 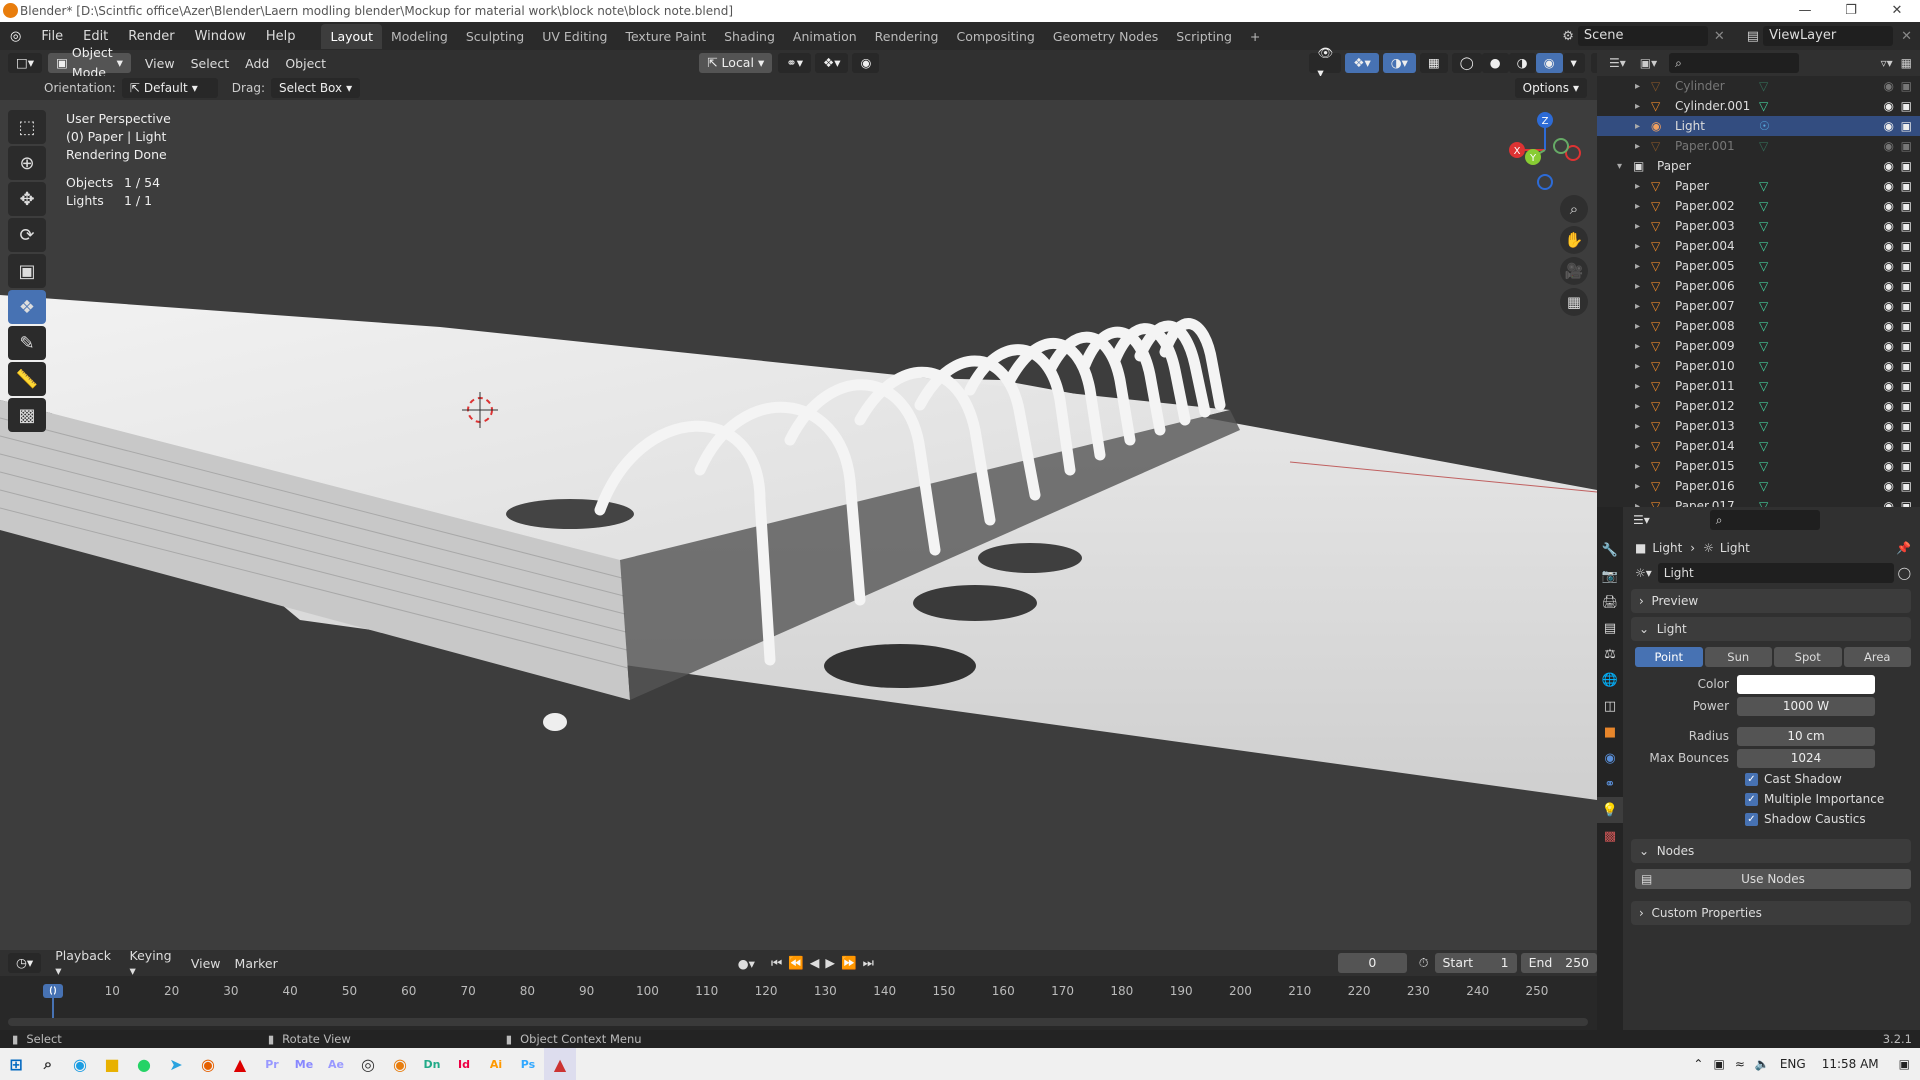 I want to click on timeline-scrollbar, so click(x=798, y=1022).